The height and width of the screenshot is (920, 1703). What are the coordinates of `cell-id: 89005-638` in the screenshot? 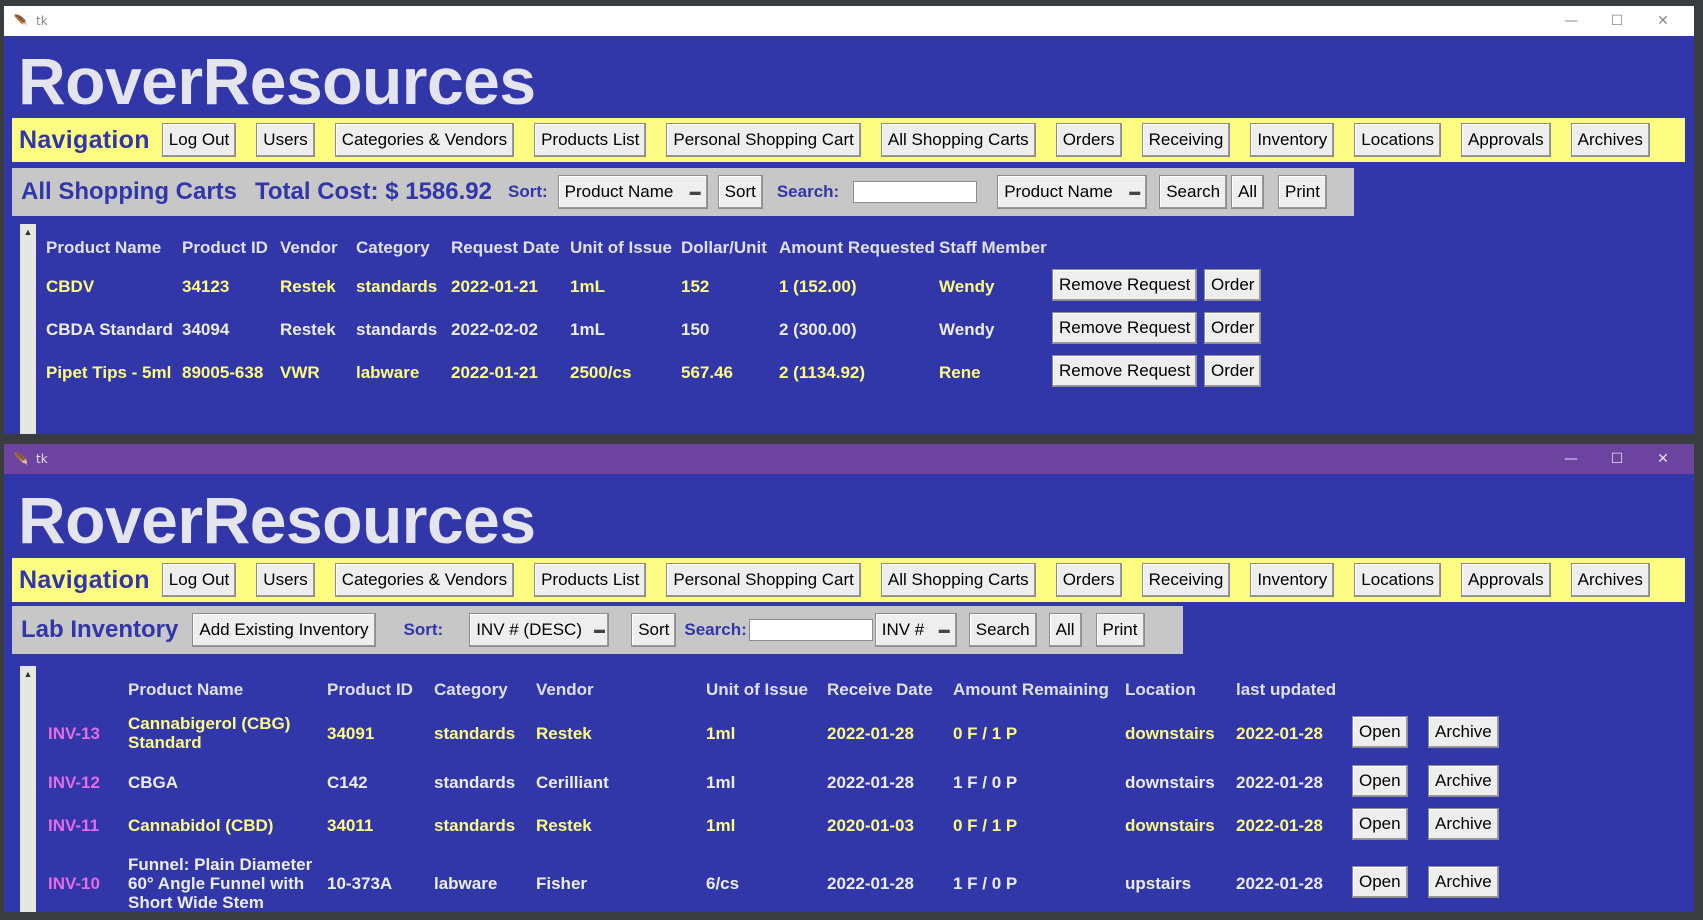 It's located at (223, 372).